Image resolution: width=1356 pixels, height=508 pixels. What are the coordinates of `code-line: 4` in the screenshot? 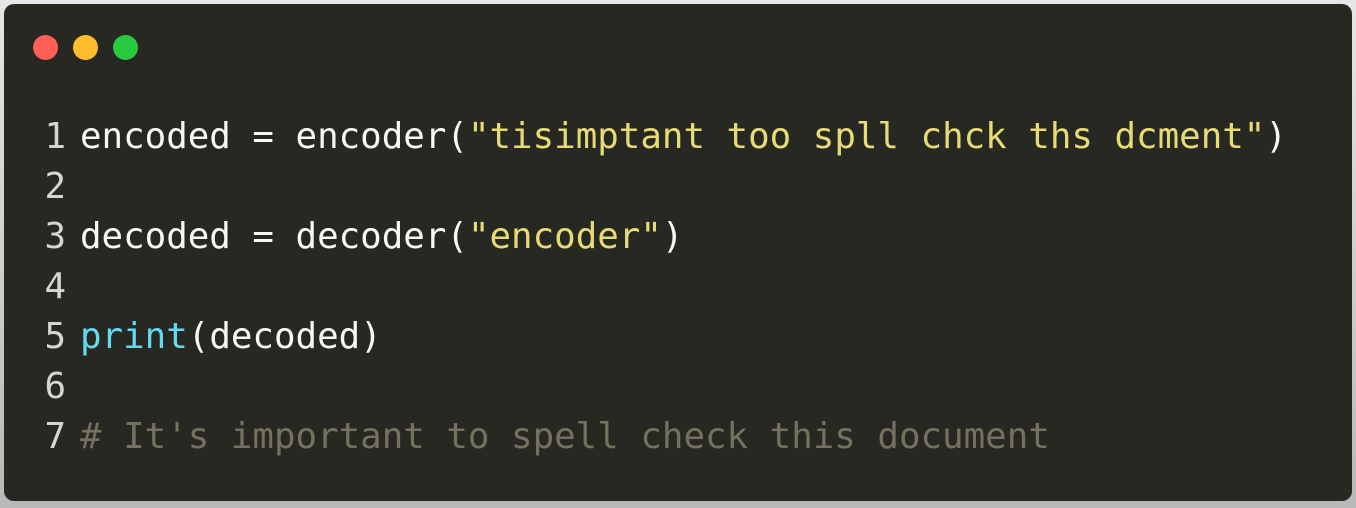 It's located at (645, 287).